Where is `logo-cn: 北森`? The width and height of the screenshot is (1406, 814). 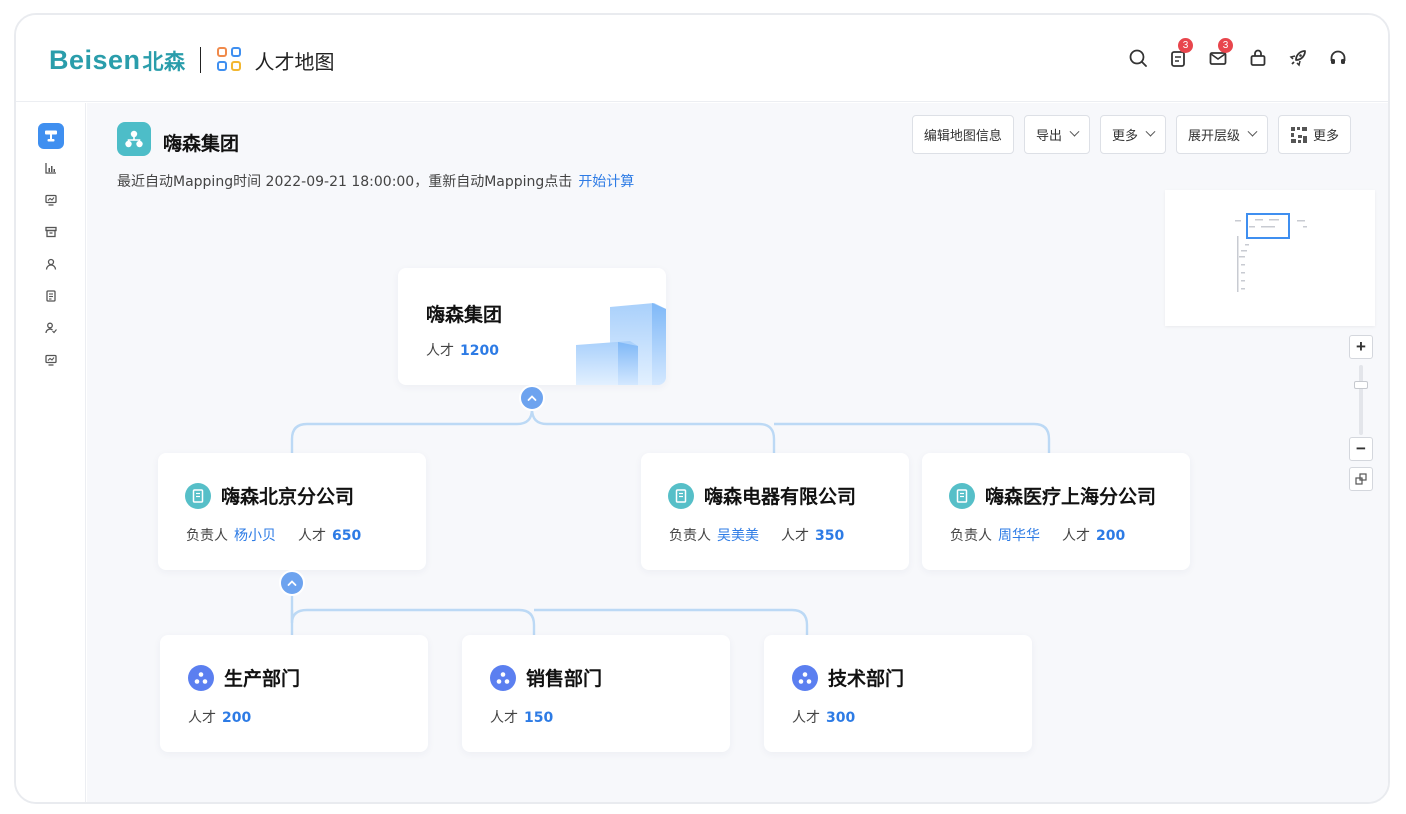 logo-cn: 北森 is located at coordinates (164, 62).